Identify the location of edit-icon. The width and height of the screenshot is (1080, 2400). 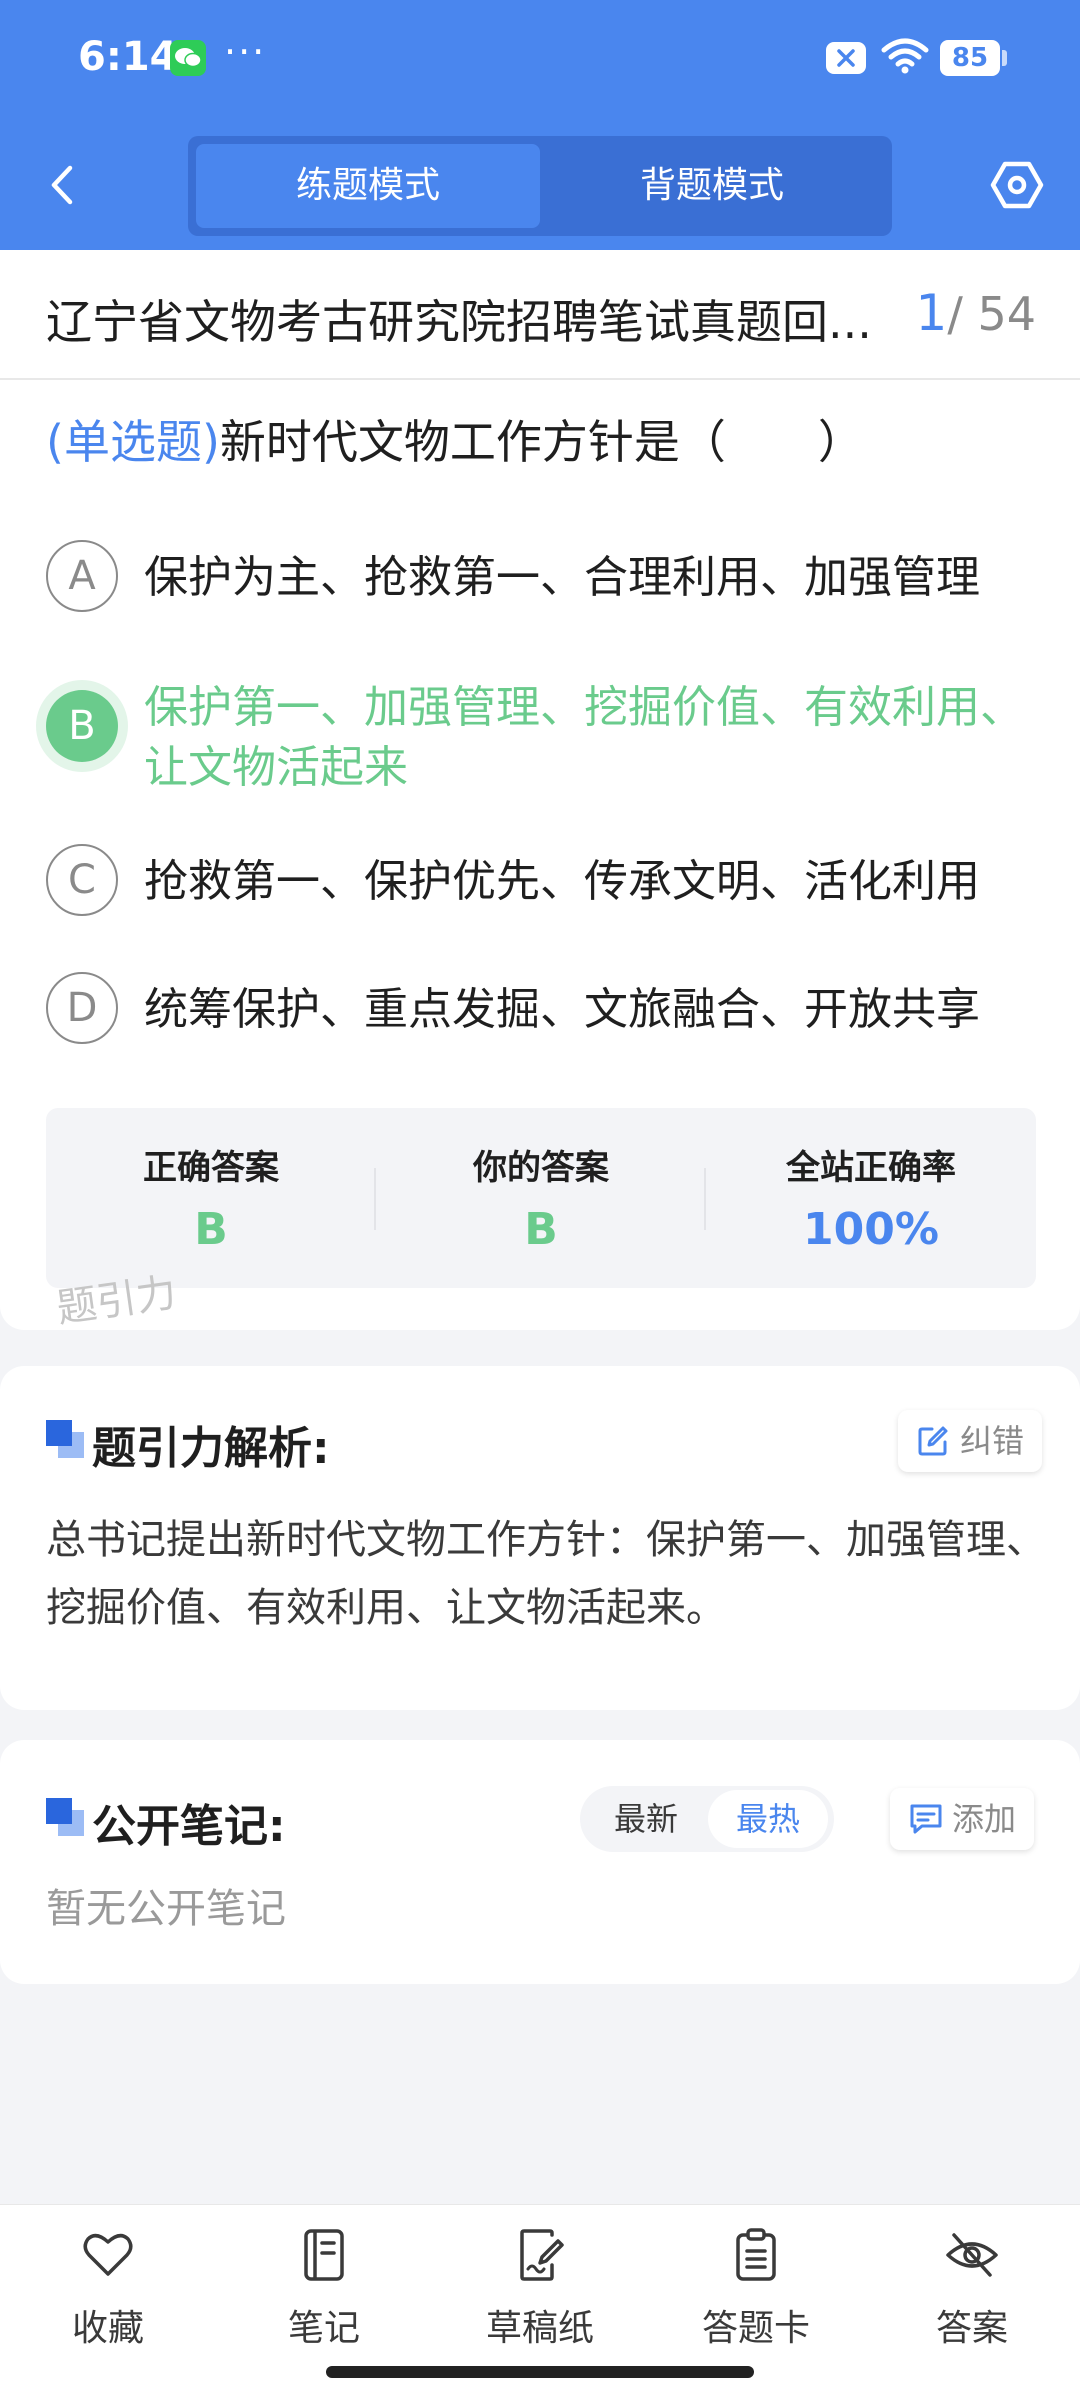
(933, 1441).